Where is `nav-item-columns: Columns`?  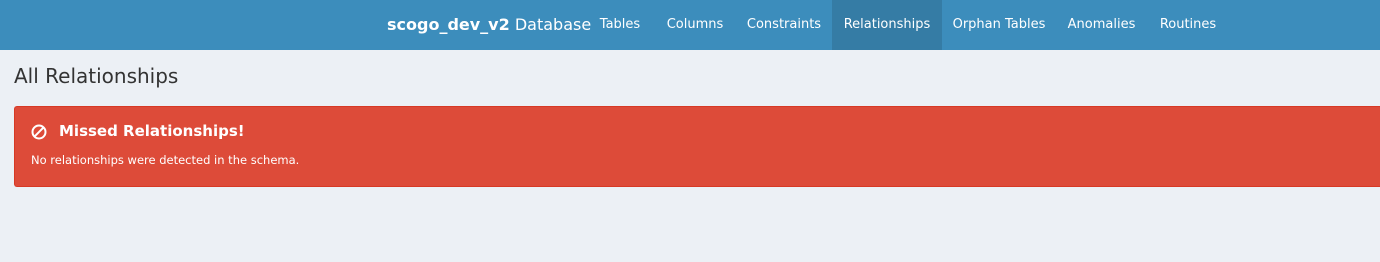
nav-item-columns: Columns is located at coordinates (695, 25).